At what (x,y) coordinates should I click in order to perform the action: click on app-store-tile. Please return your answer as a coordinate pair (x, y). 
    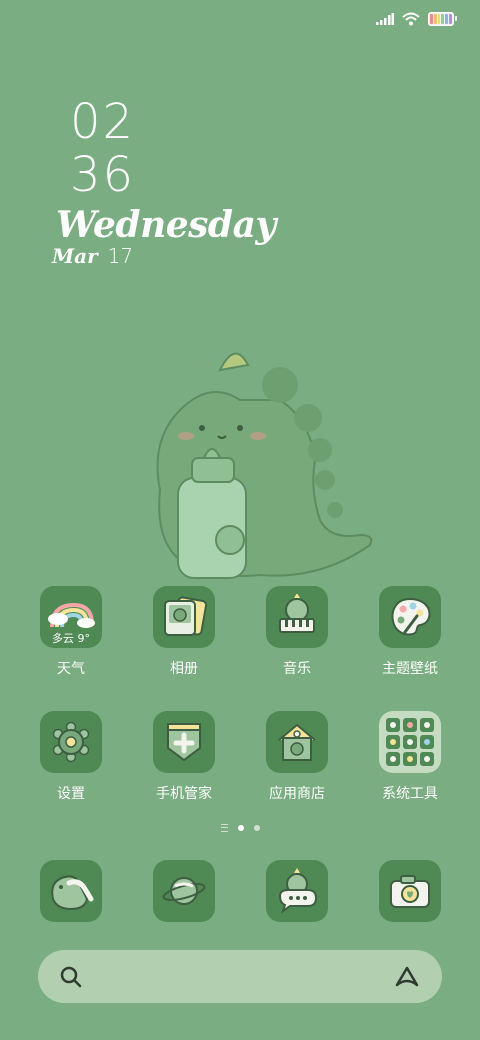
    Looking at the image, I should click on (297, 742).